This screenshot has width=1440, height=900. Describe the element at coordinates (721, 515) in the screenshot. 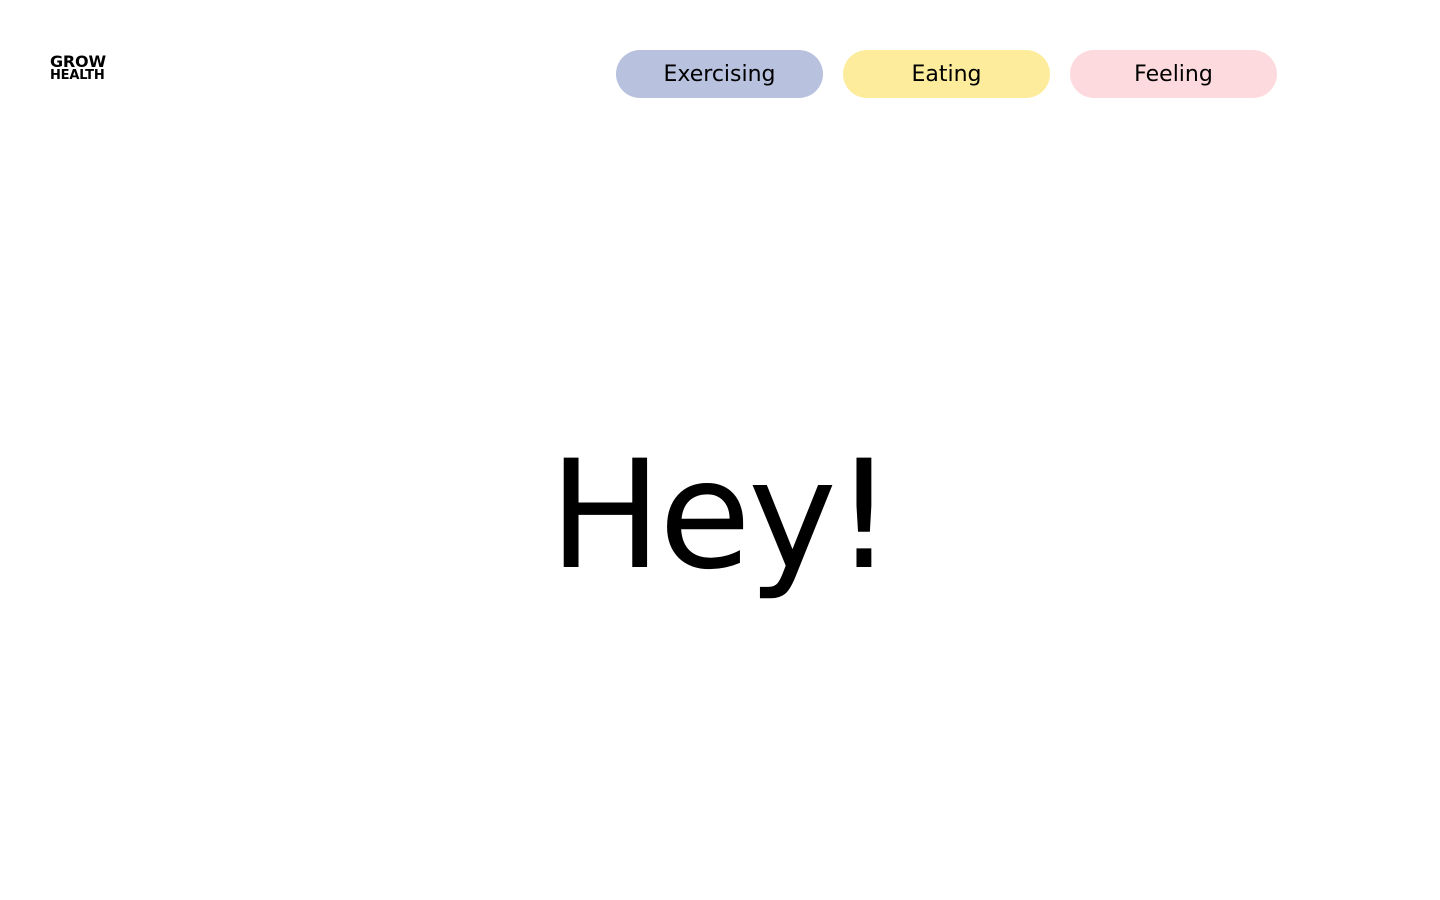

I see `hero-greeting: Hey!` at that location.